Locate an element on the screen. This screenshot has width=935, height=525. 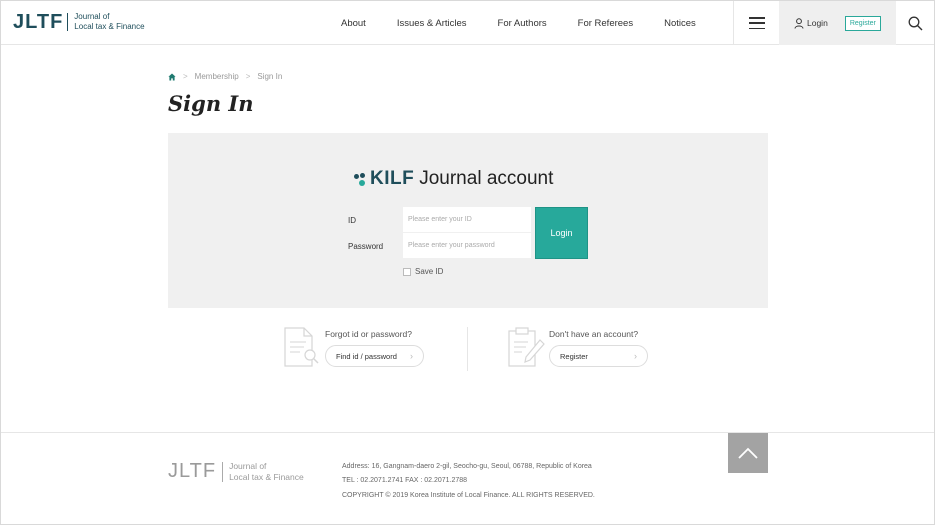
footer-logo-line-1: Journal of is located at coordinates (248, 465).